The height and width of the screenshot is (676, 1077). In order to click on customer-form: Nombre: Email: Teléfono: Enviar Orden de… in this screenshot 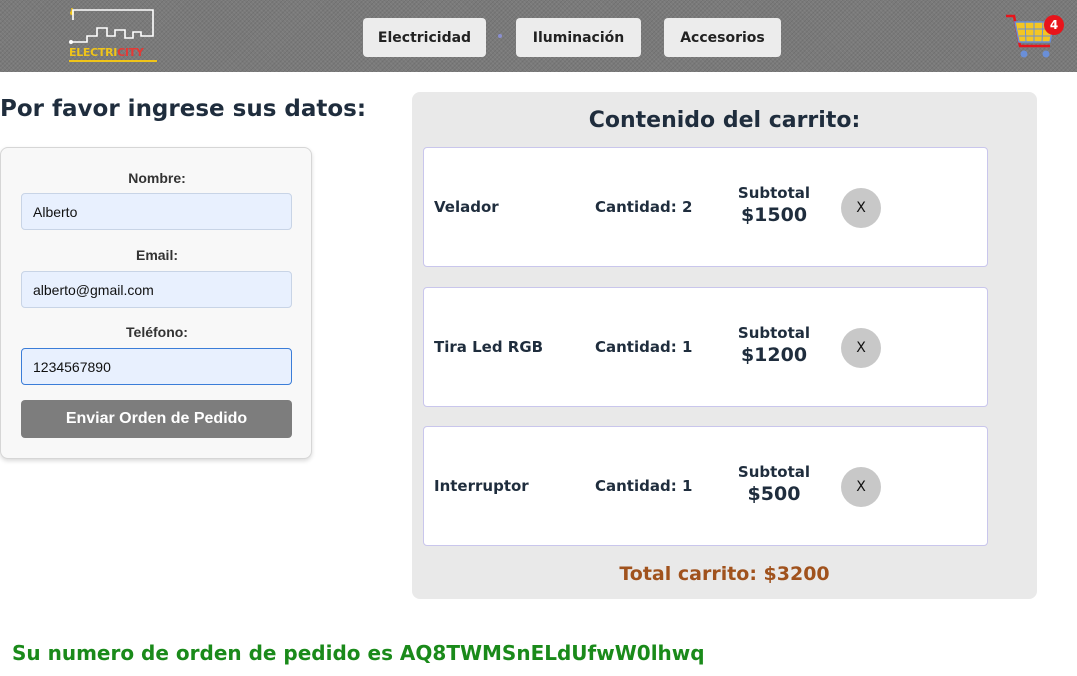, I will do `click(156, 303)`.